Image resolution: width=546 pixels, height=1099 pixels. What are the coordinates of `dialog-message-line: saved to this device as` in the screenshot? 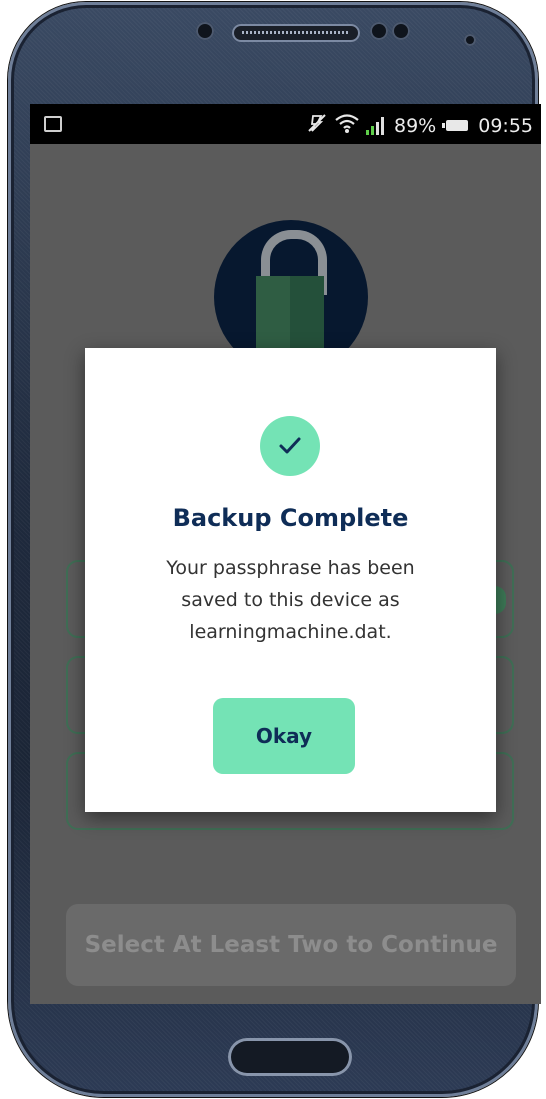 It's located at (290, 600).